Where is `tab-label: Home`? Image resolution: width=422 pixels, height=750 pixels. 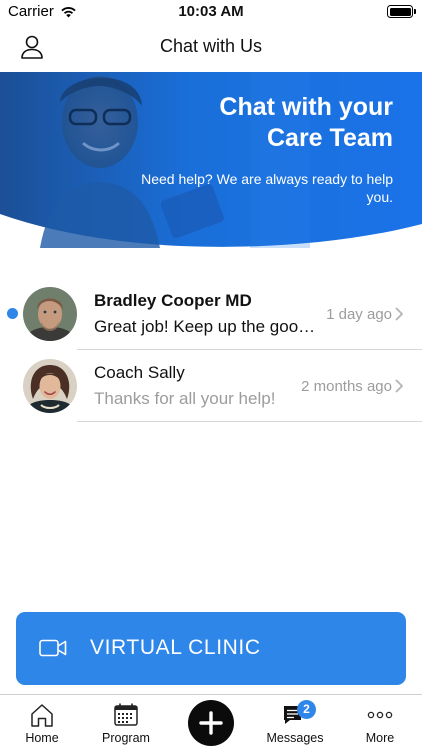
tab-label: Home is located at coordinates (42, 738).